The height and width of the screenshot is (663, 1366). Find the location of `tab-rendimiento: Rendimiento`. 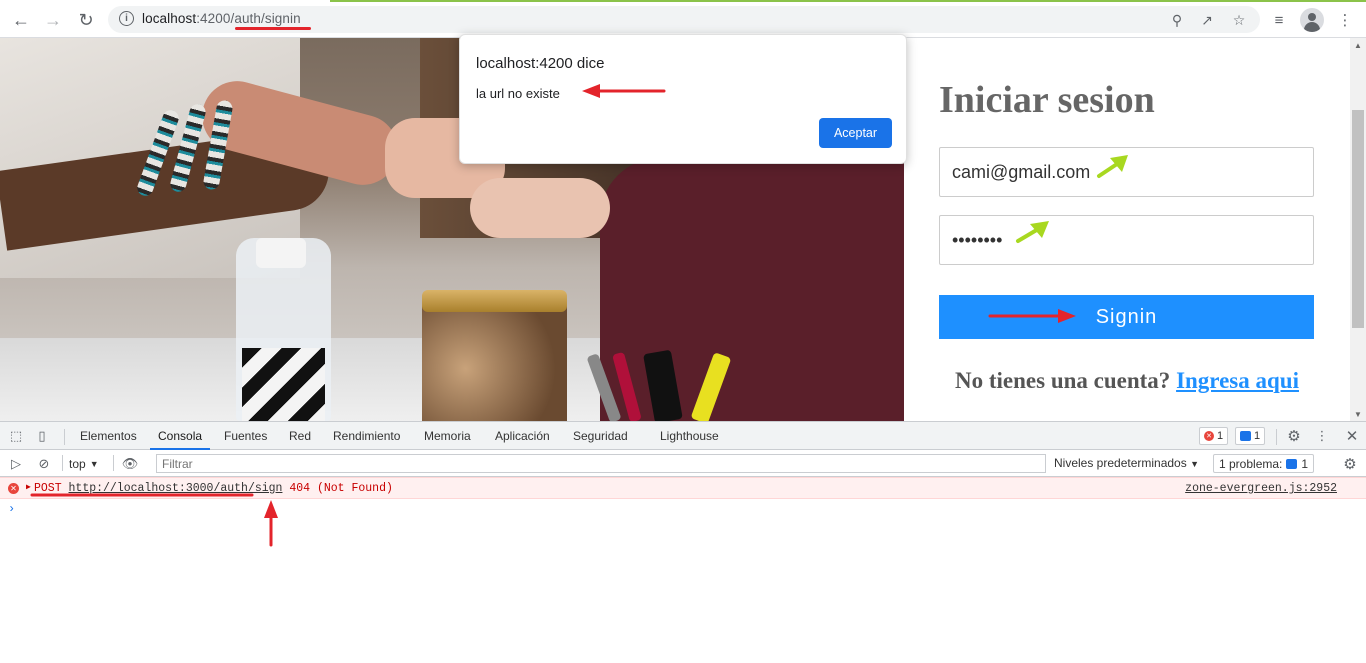

tab-rendimiento: Rendimiento is located at coordinates (366, 436).